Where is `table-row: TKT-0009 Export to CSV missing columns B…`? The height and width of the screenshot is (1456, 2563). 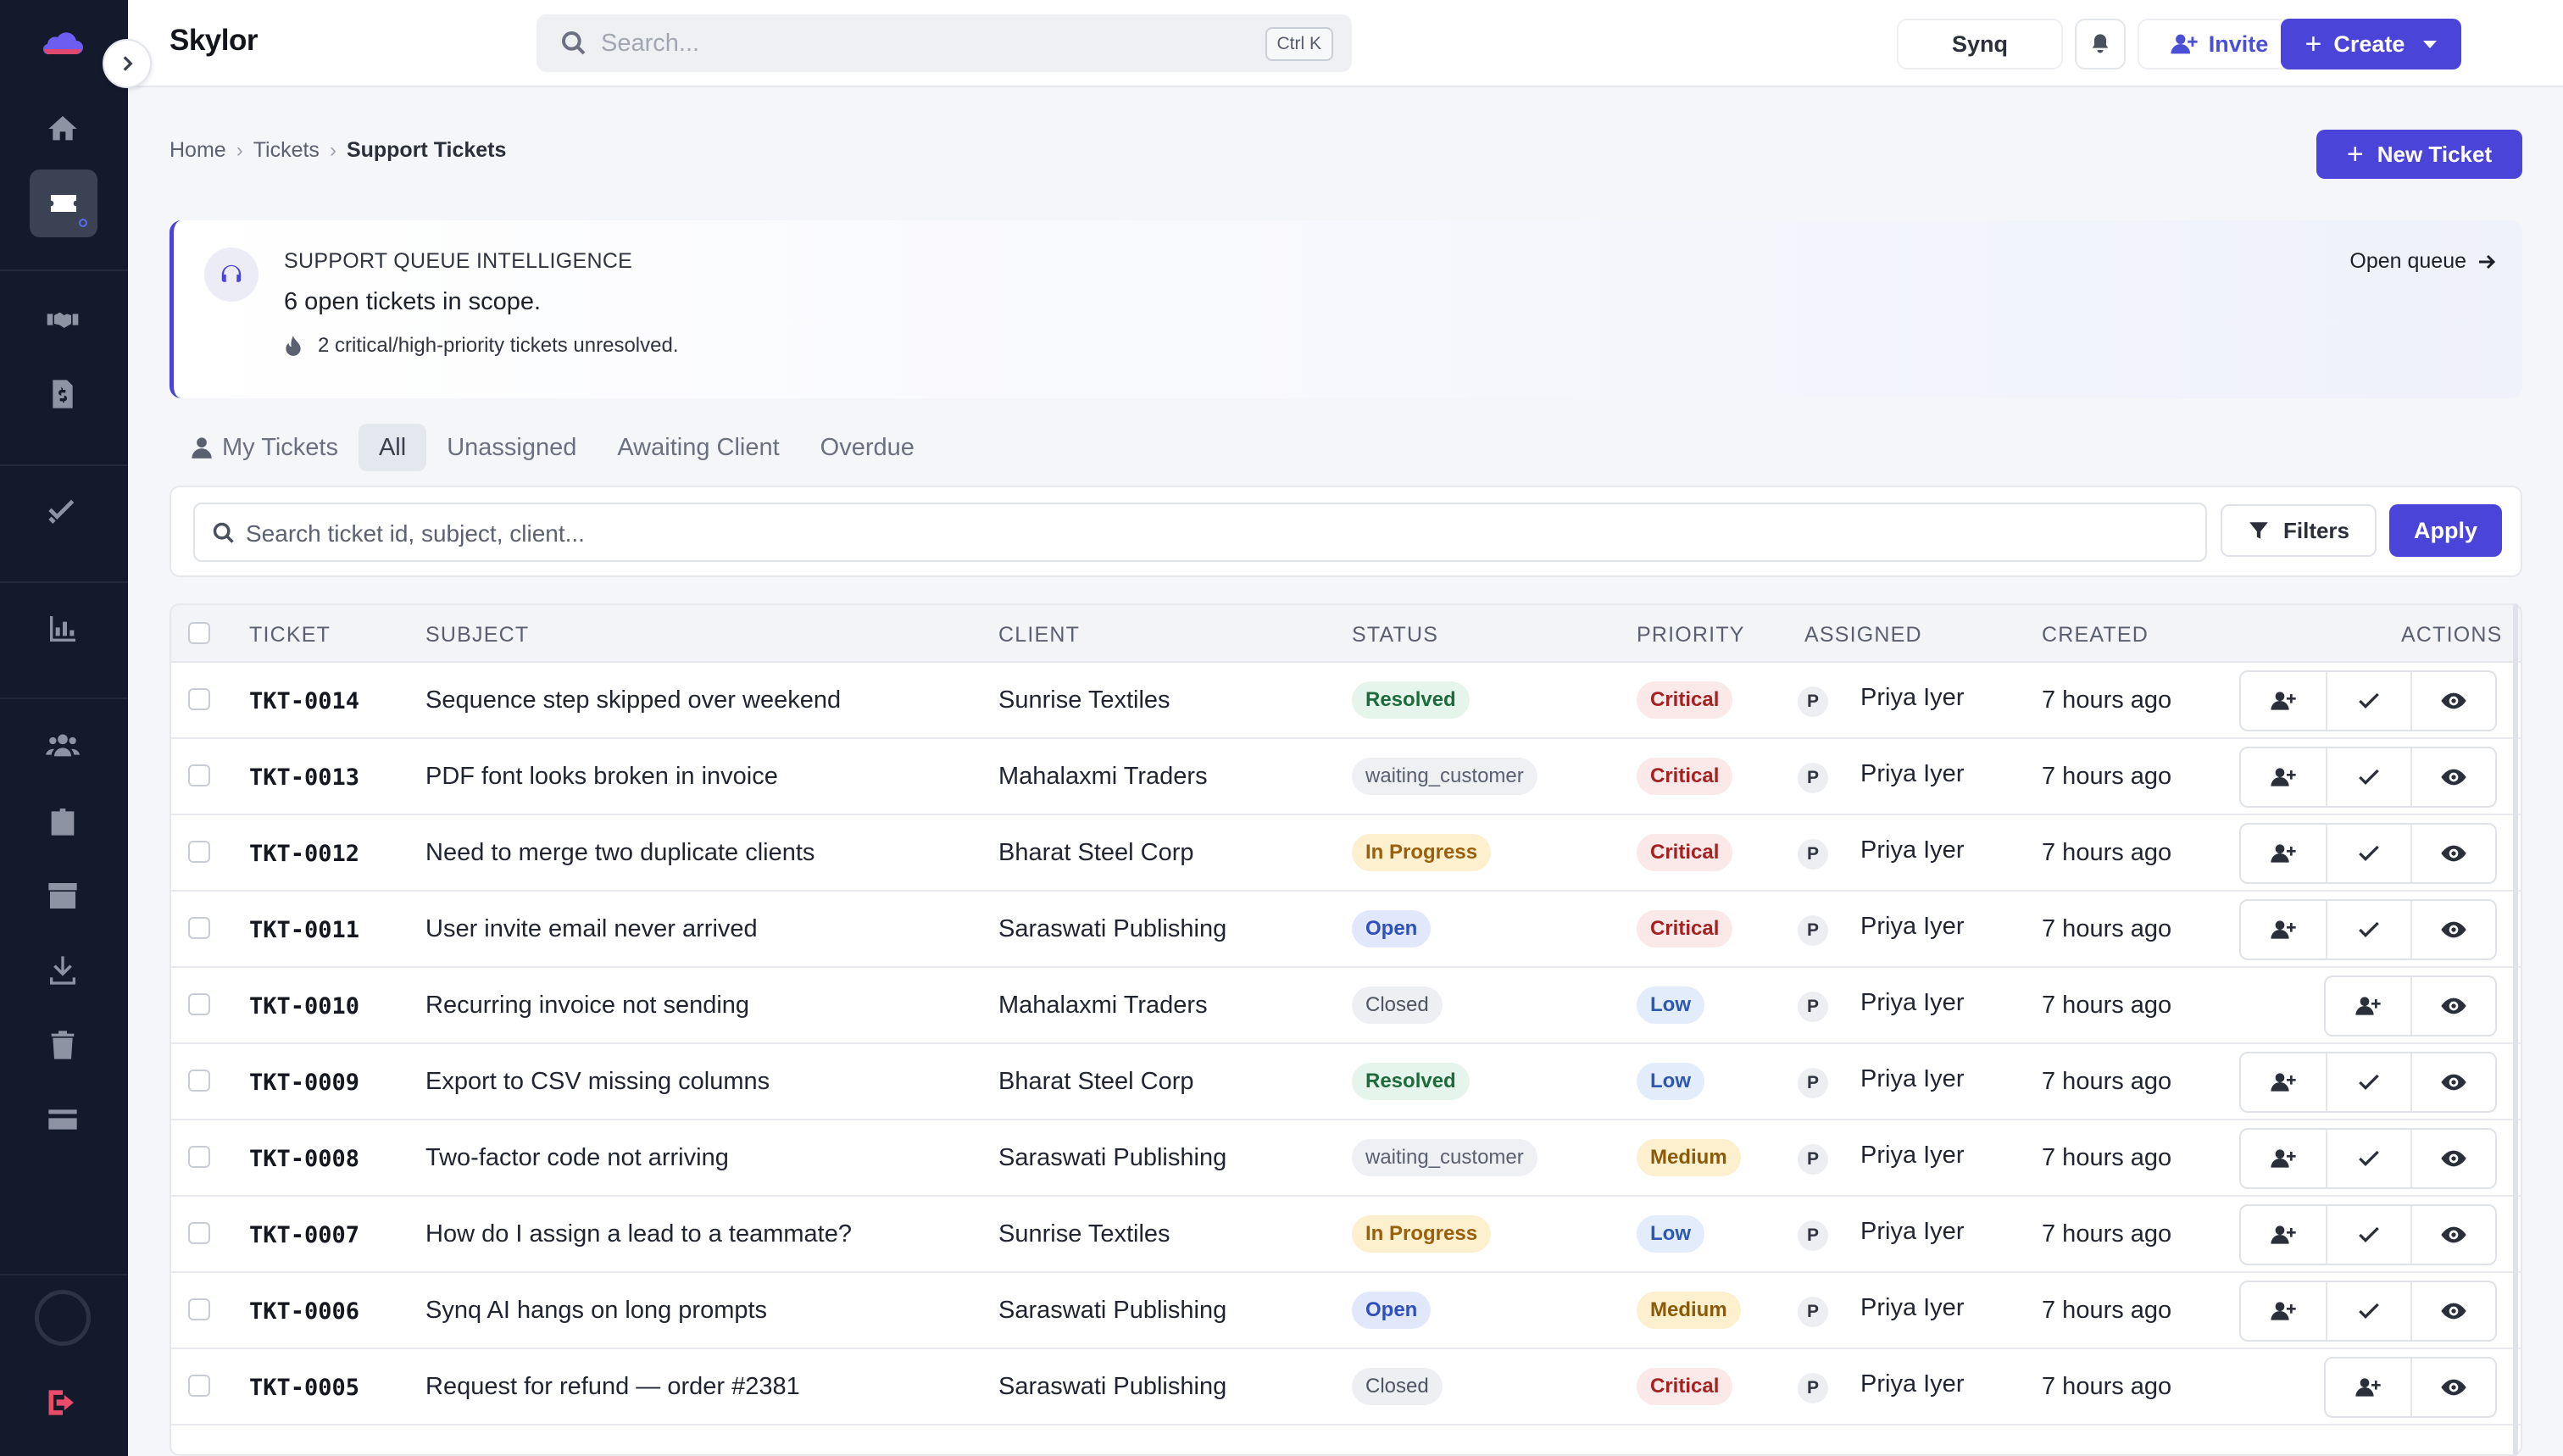
table-row: TKT-0009 Export to CSV missing columns B… is located at coordinates (1346, 1082).